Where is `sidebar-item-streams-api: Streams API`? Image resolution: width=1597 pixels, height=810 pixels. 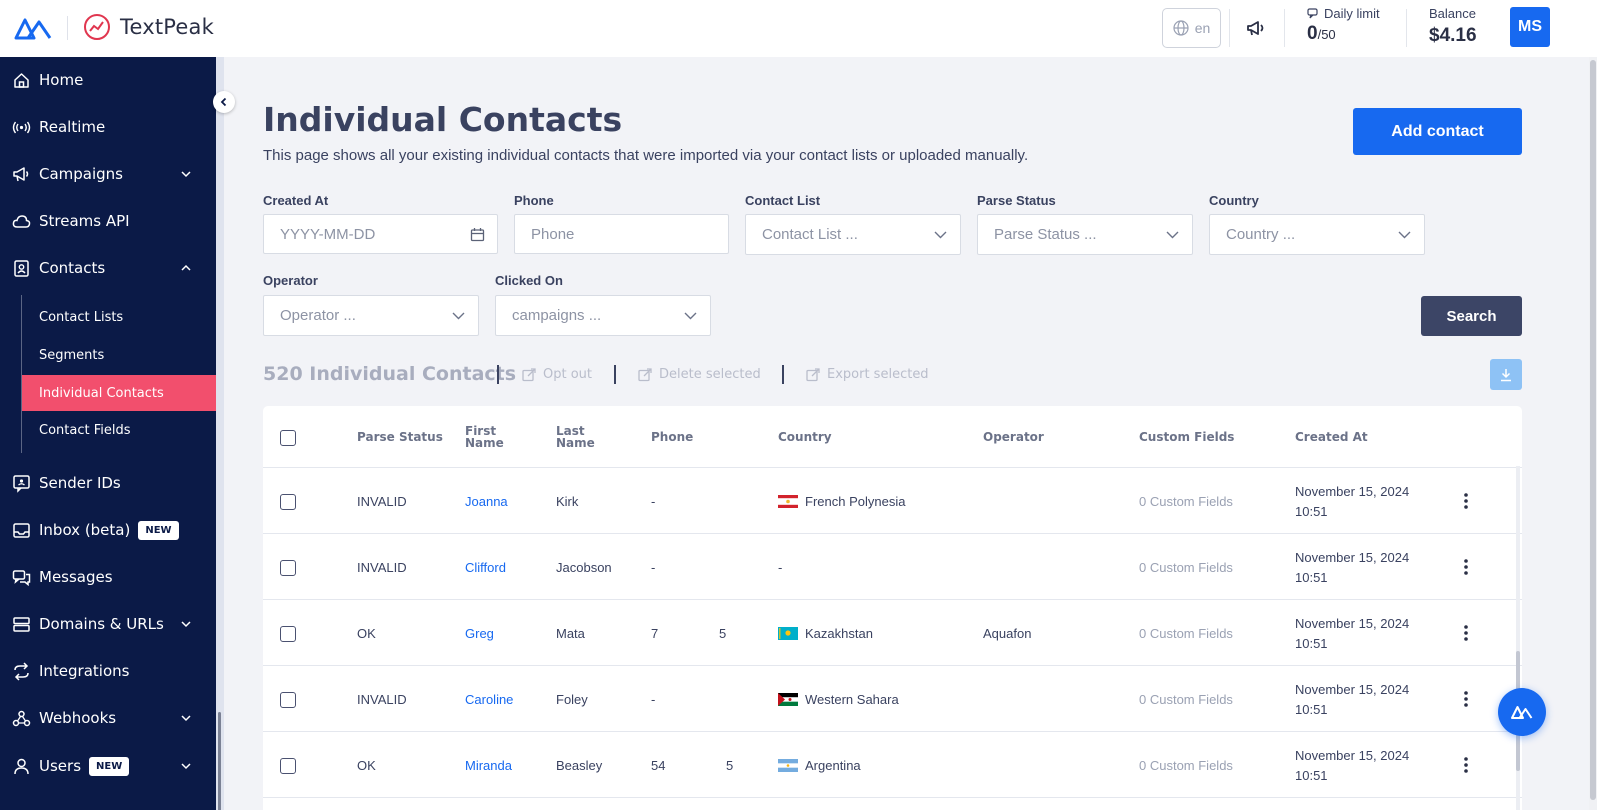
sidebar-item-streams-api: Streams API is located at coordinates (108, 221).